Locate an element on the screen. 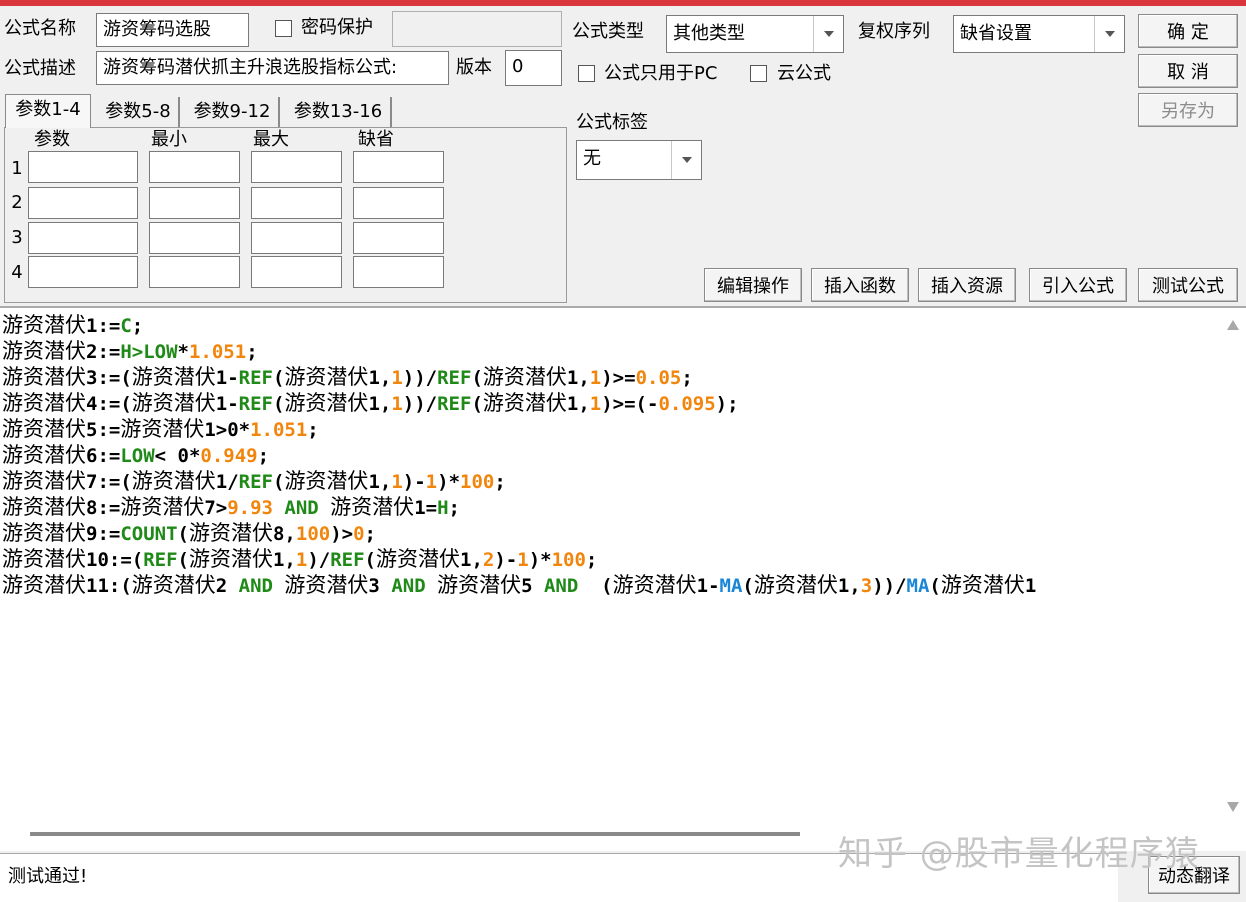 Image resolution: width=1246 pixels, height=902 pixels. version-label: 版本 is located at coordinates (474, 67).